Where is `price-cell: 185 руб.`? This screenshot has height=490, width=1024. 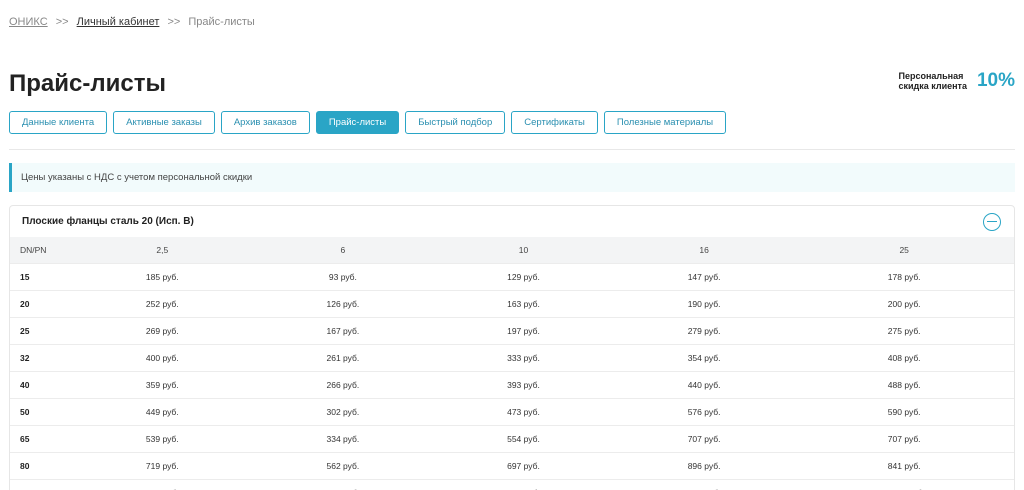
price-cell: 185 руб. is located at coordinates (162, 276).